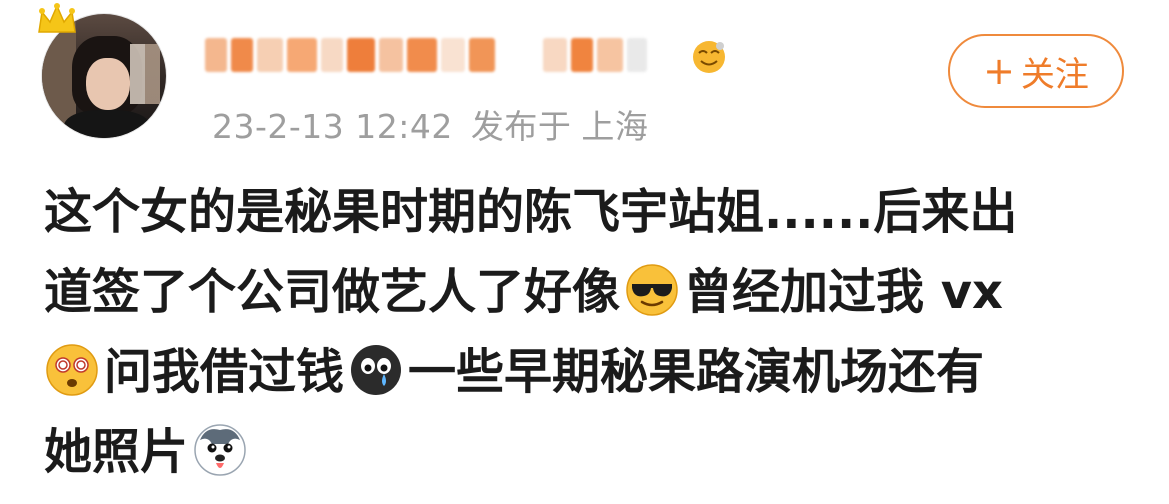 The width and height of the screenshot is (1169, 504). Describe the element at coordinates (107, 124) in the screenshot. I see `avatar-shirt` at that location.